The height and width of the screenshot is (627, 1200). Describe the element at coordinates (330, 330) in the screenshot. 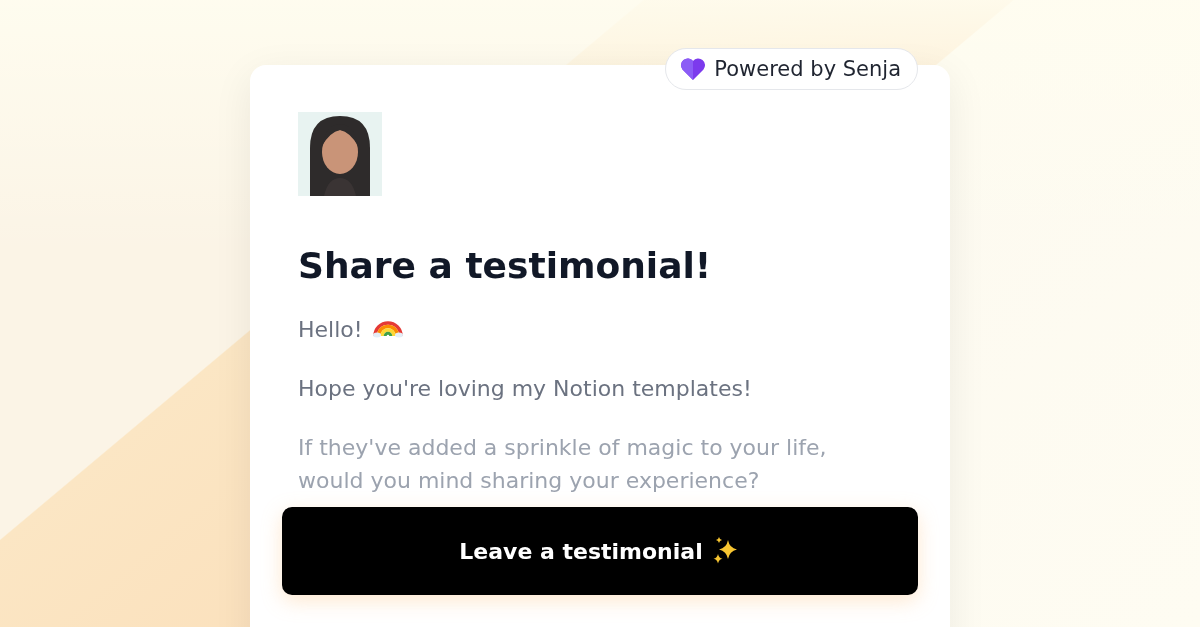

I see `paragraph: Hello!` at that location.